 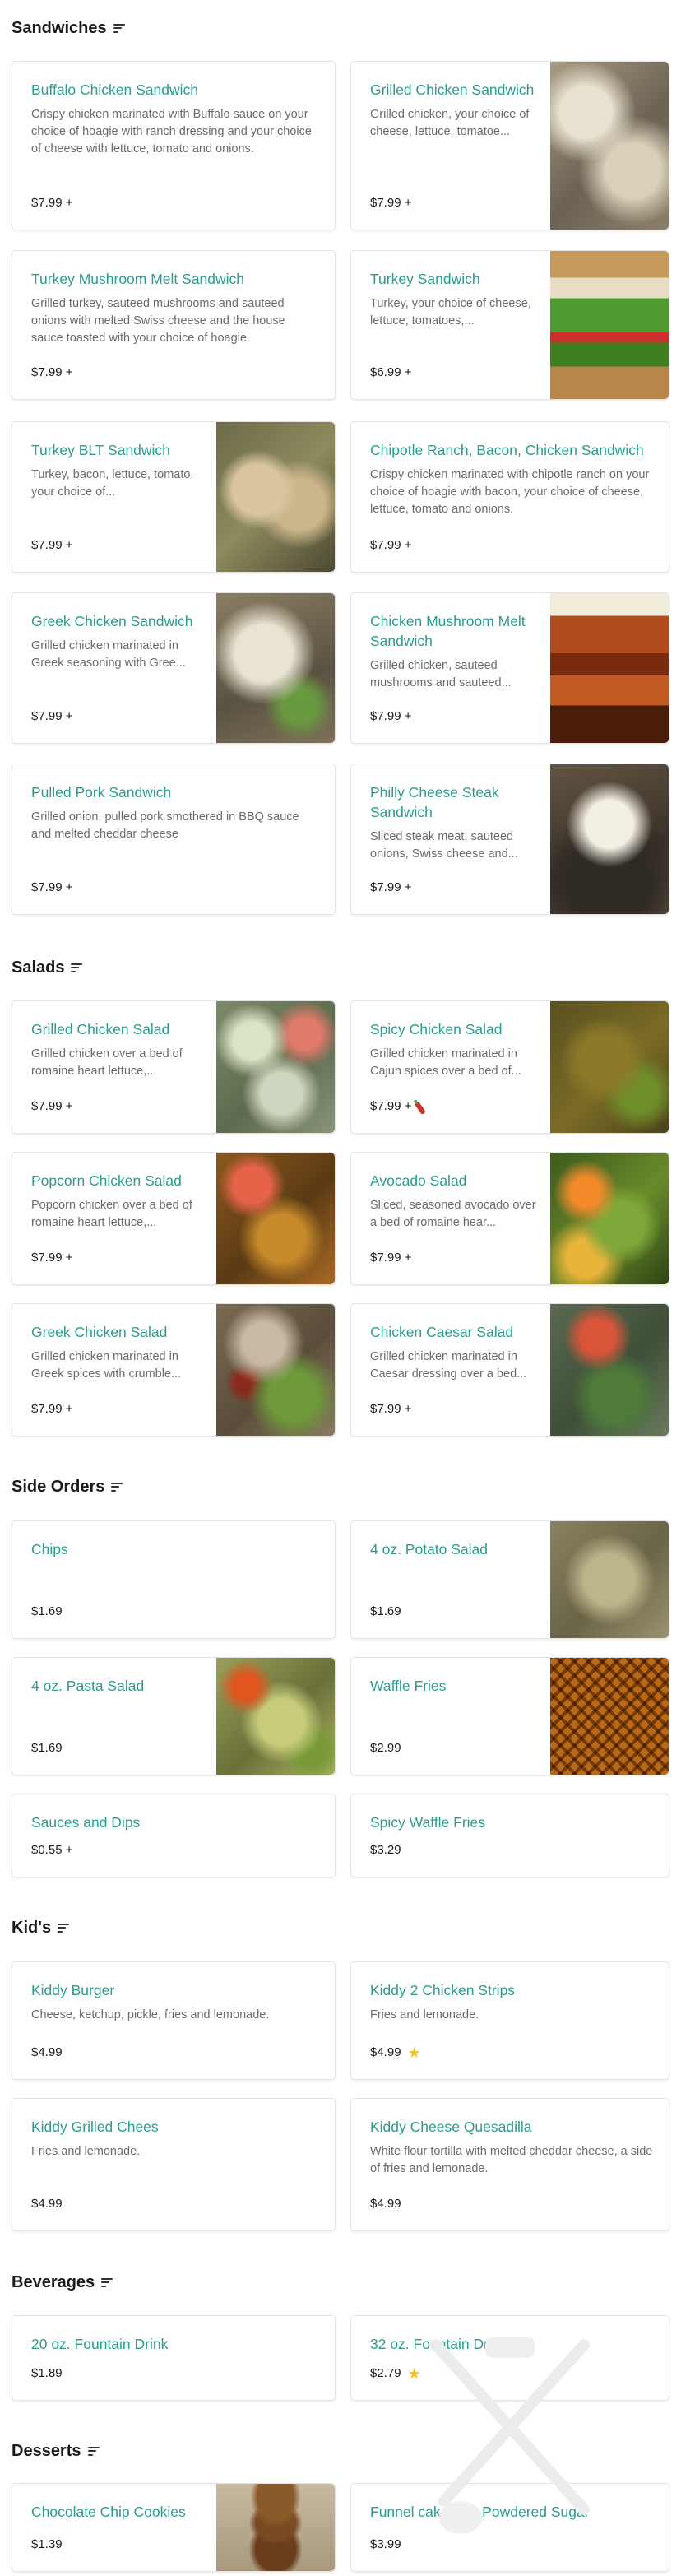 I want to click on item-name: Chipotle Ranch, Bacon, Chicken Sandwich, so click(x=507, y=450).